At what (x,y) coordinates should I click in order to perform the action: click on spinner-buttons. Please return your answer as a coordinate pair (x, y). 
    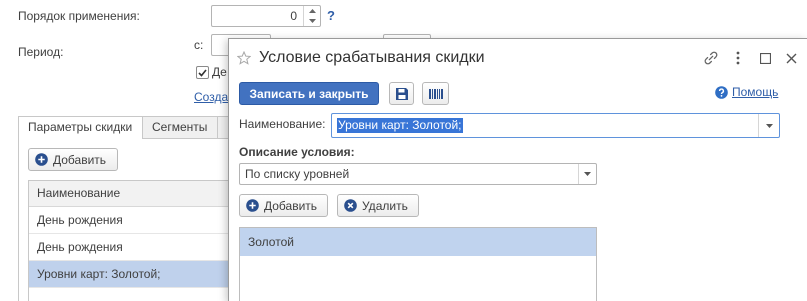
    Looking at the image, I should click on (311, 16).